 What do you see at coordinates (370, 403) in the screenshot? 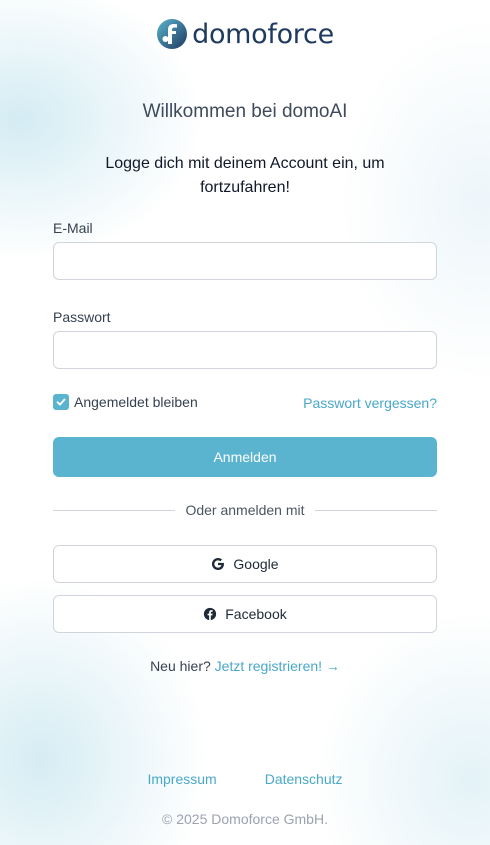
I see `forgot-password-link: Passwort vergessen?` at bounding box center [370, 403].